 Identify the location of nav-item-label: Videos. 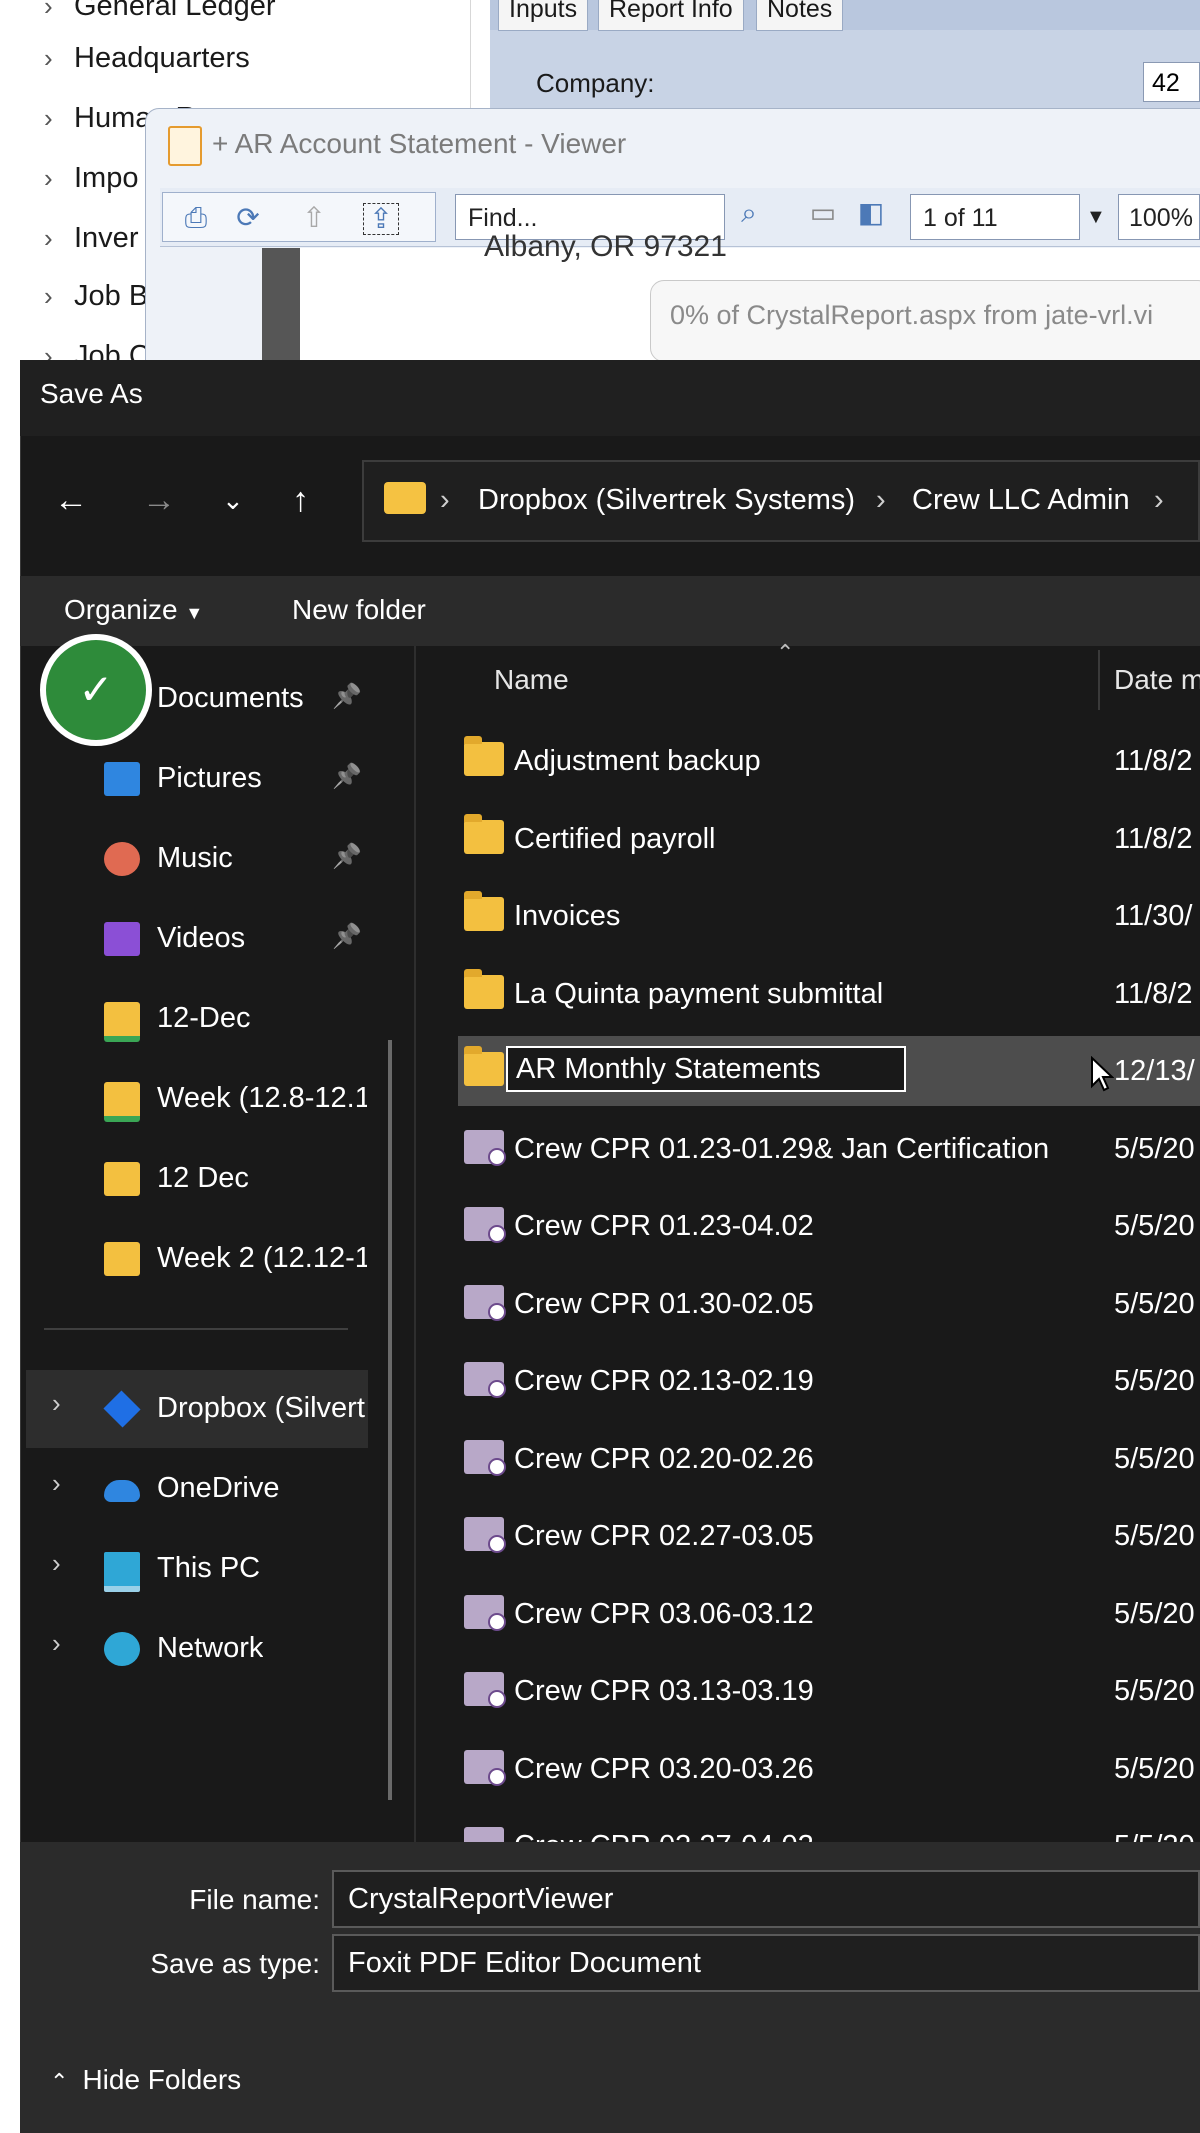
(201, 938).